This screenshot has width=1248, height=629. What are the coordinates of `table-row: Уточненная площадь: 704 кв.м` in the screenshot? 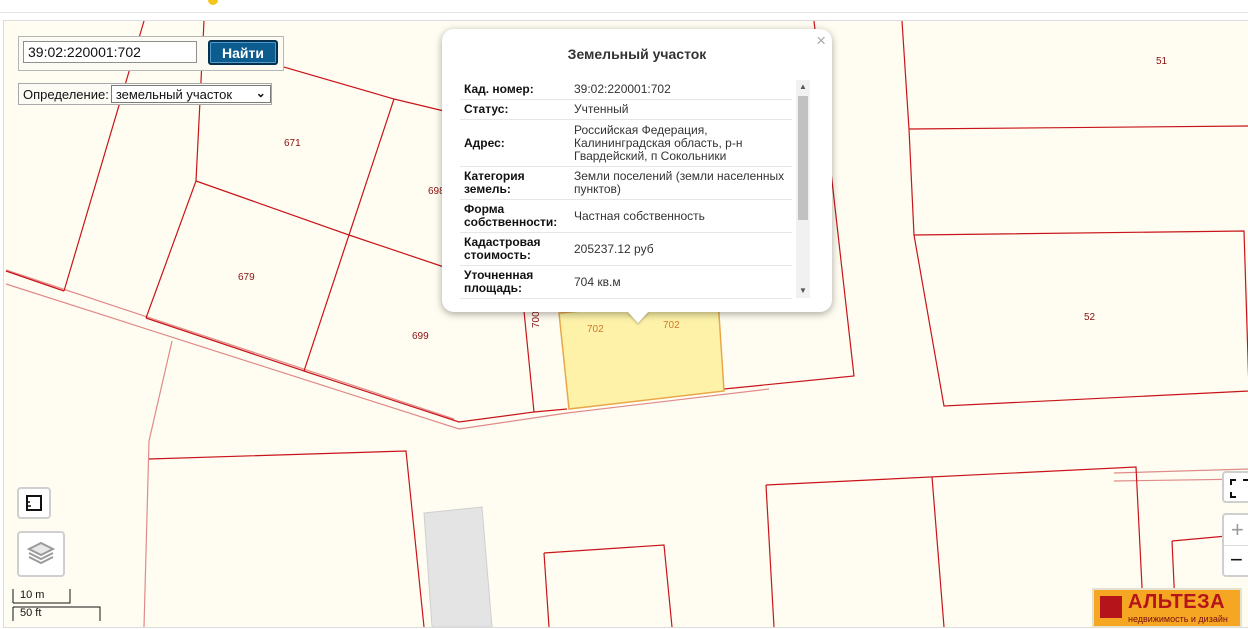 It's located at (626, 282).